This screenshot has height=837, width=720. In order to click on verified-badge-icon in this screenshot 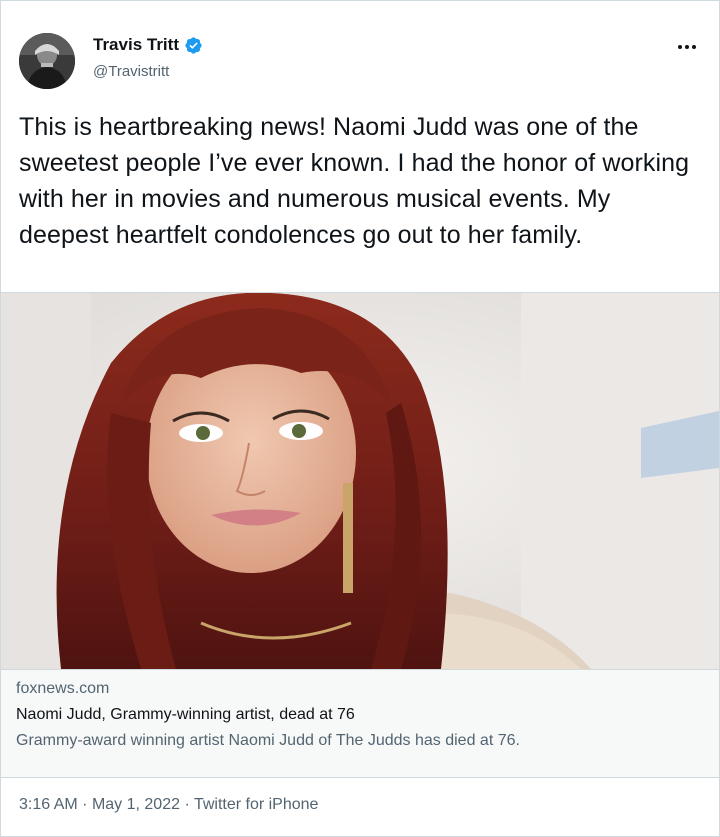, I will do `click(193, 45)`.